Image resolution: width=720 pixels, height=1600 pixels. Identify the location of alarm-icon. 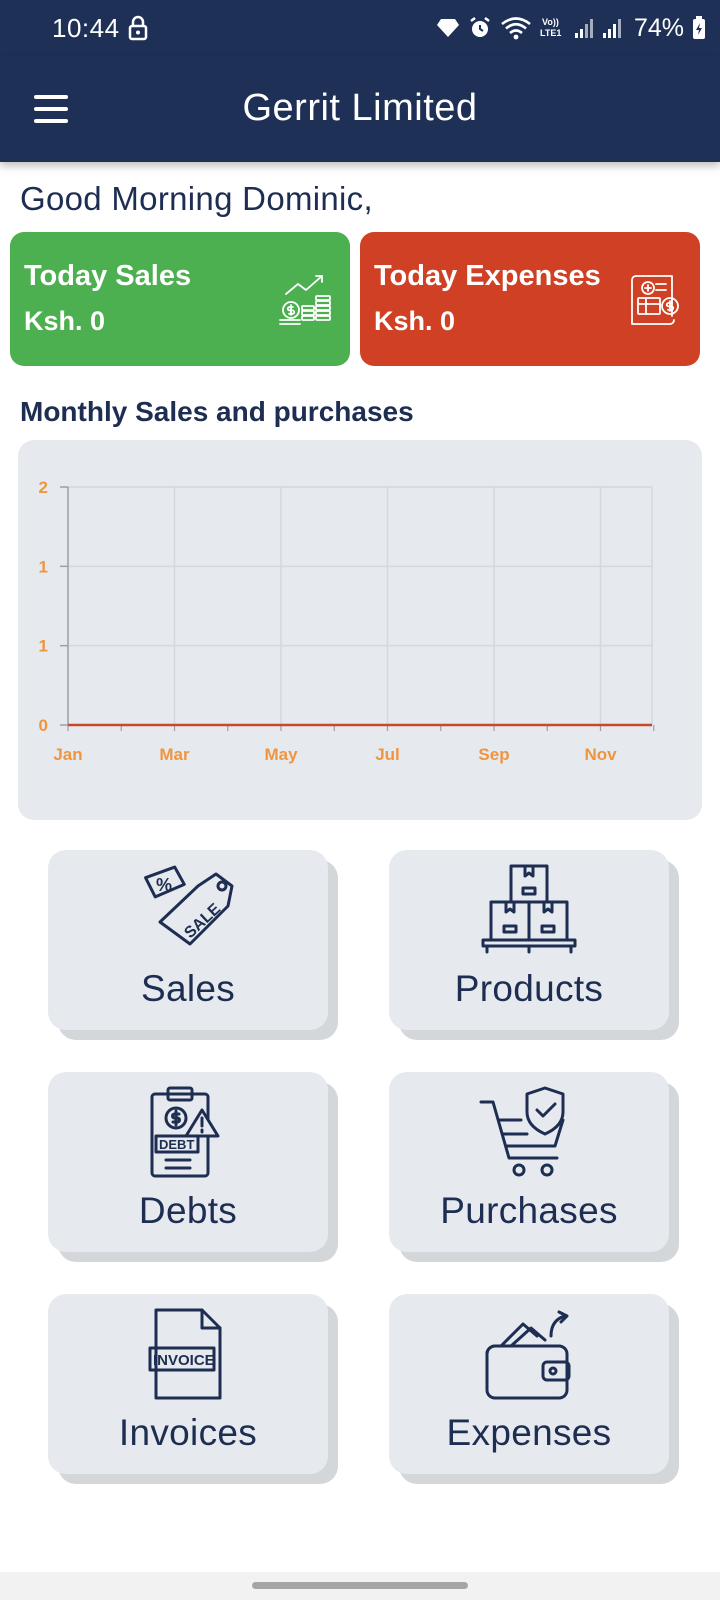
(480, 27).